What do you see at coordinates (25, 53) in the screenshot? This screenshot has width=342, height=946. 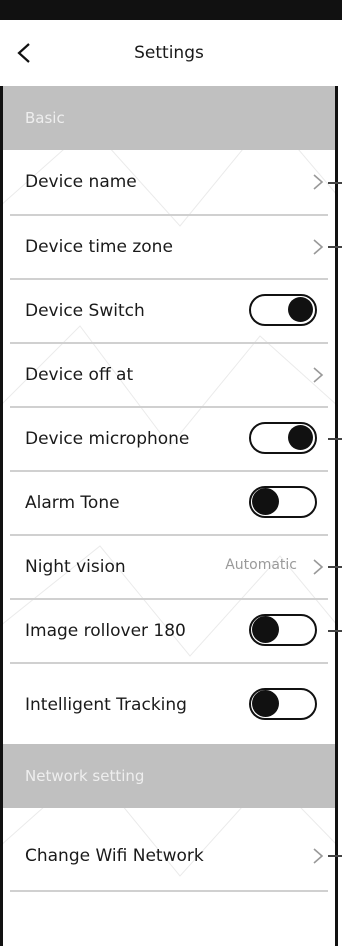 I see `back-arrow-icon` at bounding box center [25, 53].